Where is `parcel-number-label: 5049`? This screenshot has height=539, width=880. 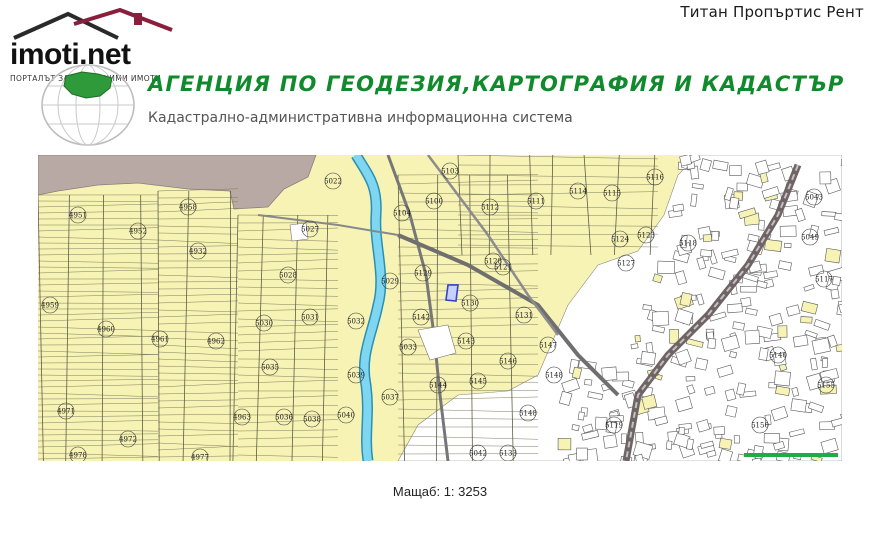 parcel-number-label: 5049 is located at coordinates (810, 238).